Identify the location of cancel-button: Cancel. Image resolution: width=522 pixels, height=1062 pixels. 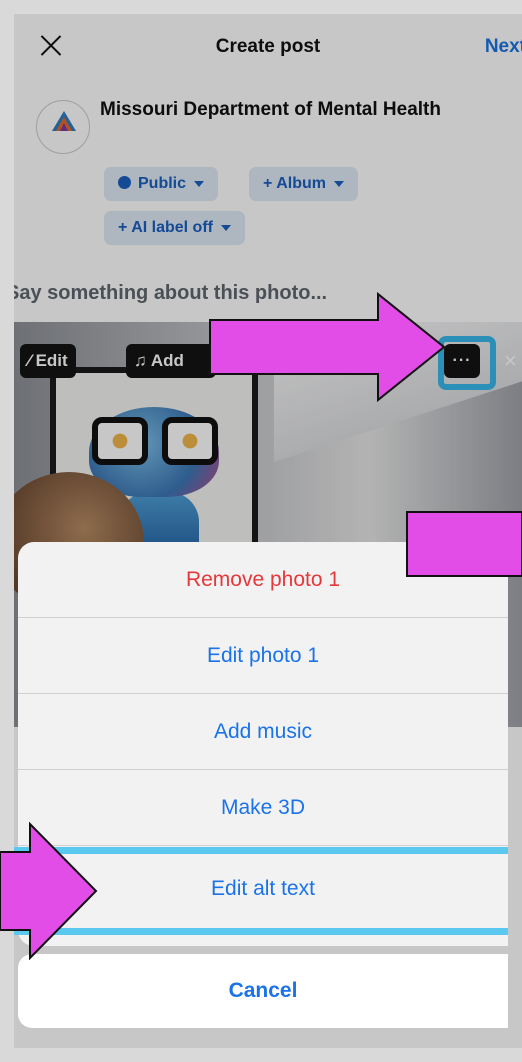
(263, 991).